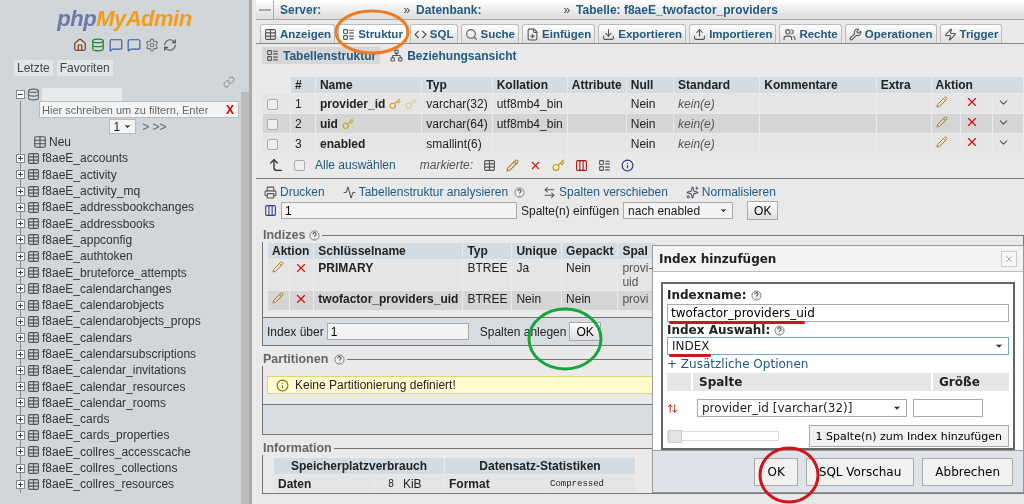 This screenshot has width=1024, height=504. I want to click on action-link: Tabellenstruktur analysieren, so click(425, 192).